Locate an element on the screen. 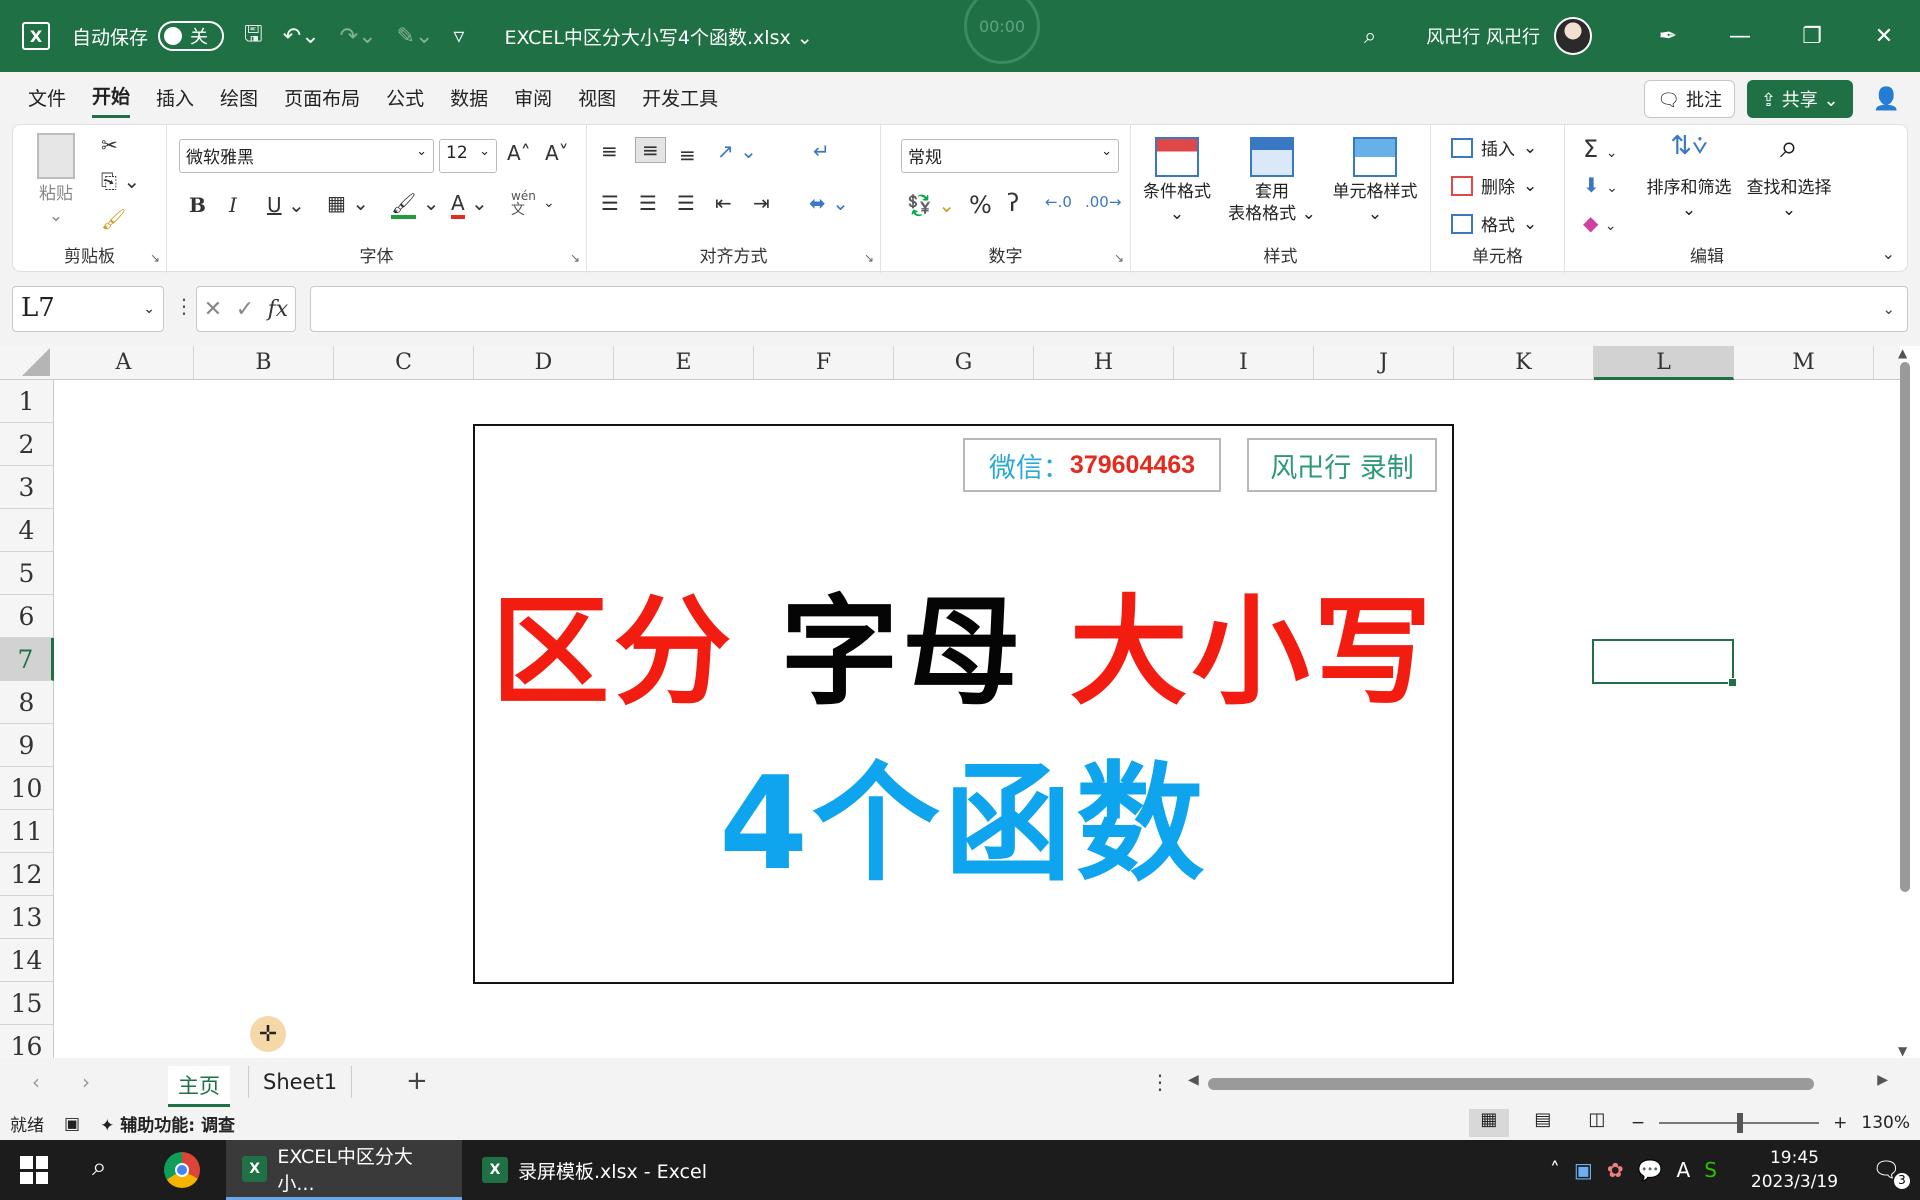 The width and height of the screenshot is (1920, 1200). prev-sheet-icon: ‹ is located at coordinates (36, 1082).